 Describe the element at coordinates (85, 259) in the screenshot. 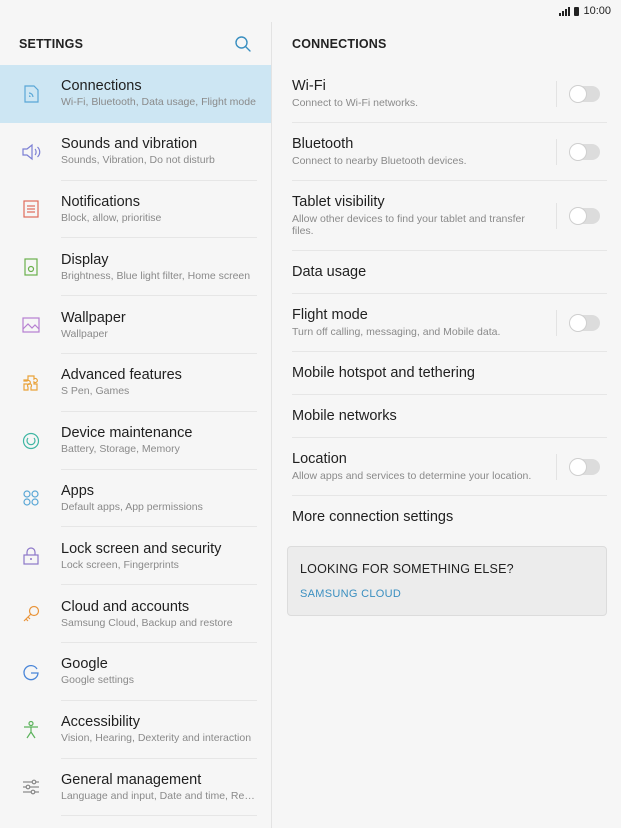

I see `item-title: Display` at that location.